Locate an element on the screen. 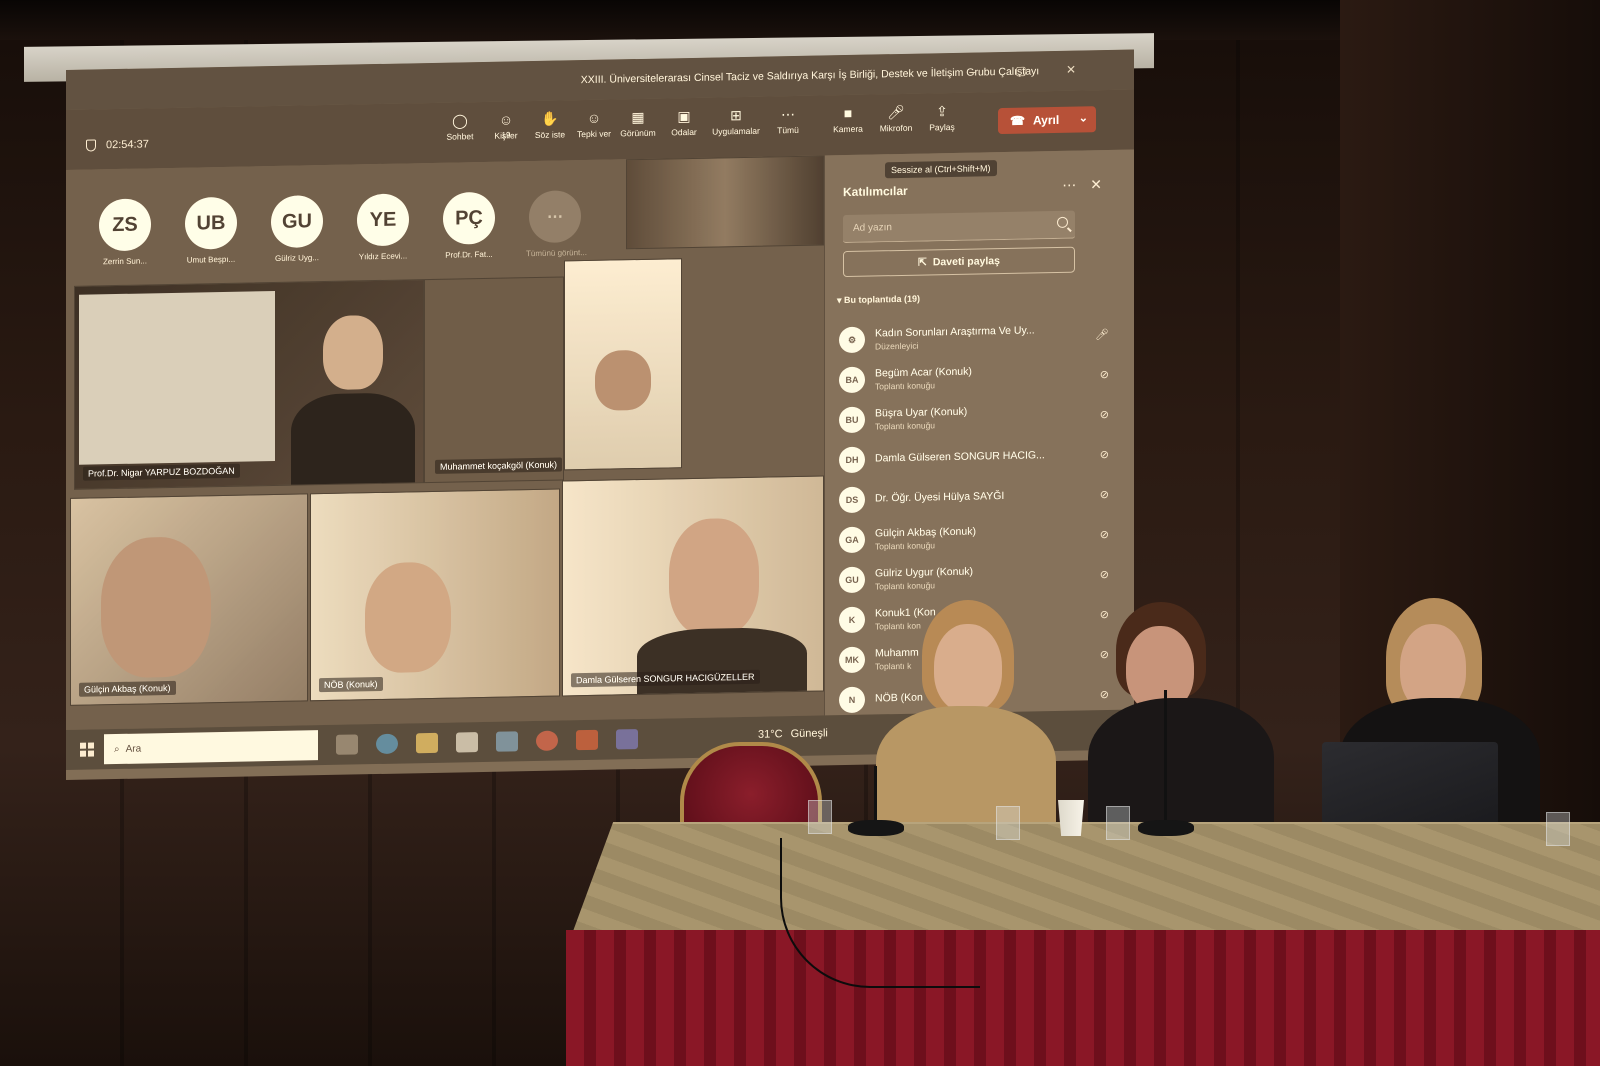  panel-actions: ⋯✕ is located at coordinates (1089, 185).